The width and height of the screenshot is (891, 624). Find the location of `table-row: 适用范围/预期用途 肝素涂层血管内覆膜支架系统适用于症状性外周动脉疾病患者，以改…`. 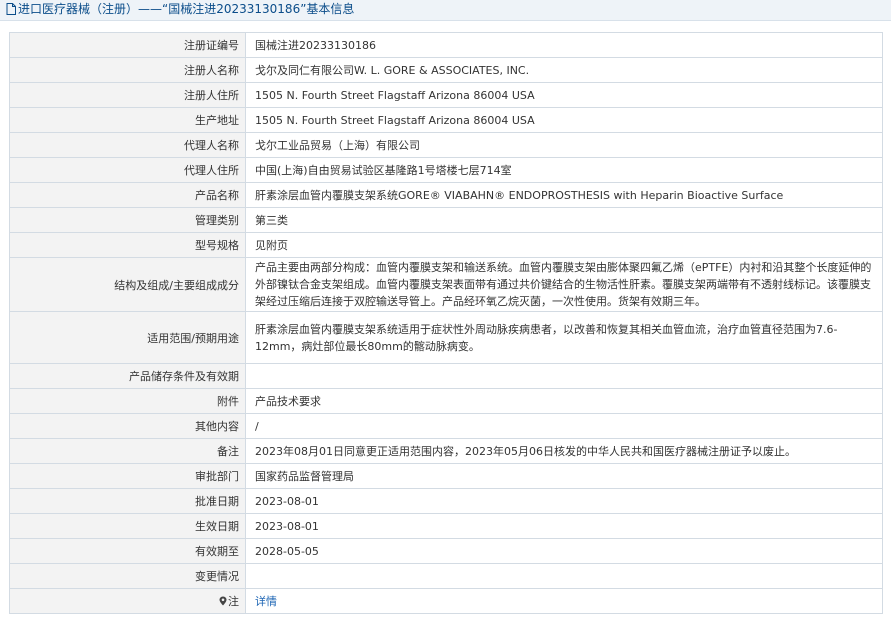

table-row: 适用范围/预期用途 肝素涂层血管内覆膜支架系统适用于症状性外周动脉疾病患者，以改… is located at coordinates (446, 337).